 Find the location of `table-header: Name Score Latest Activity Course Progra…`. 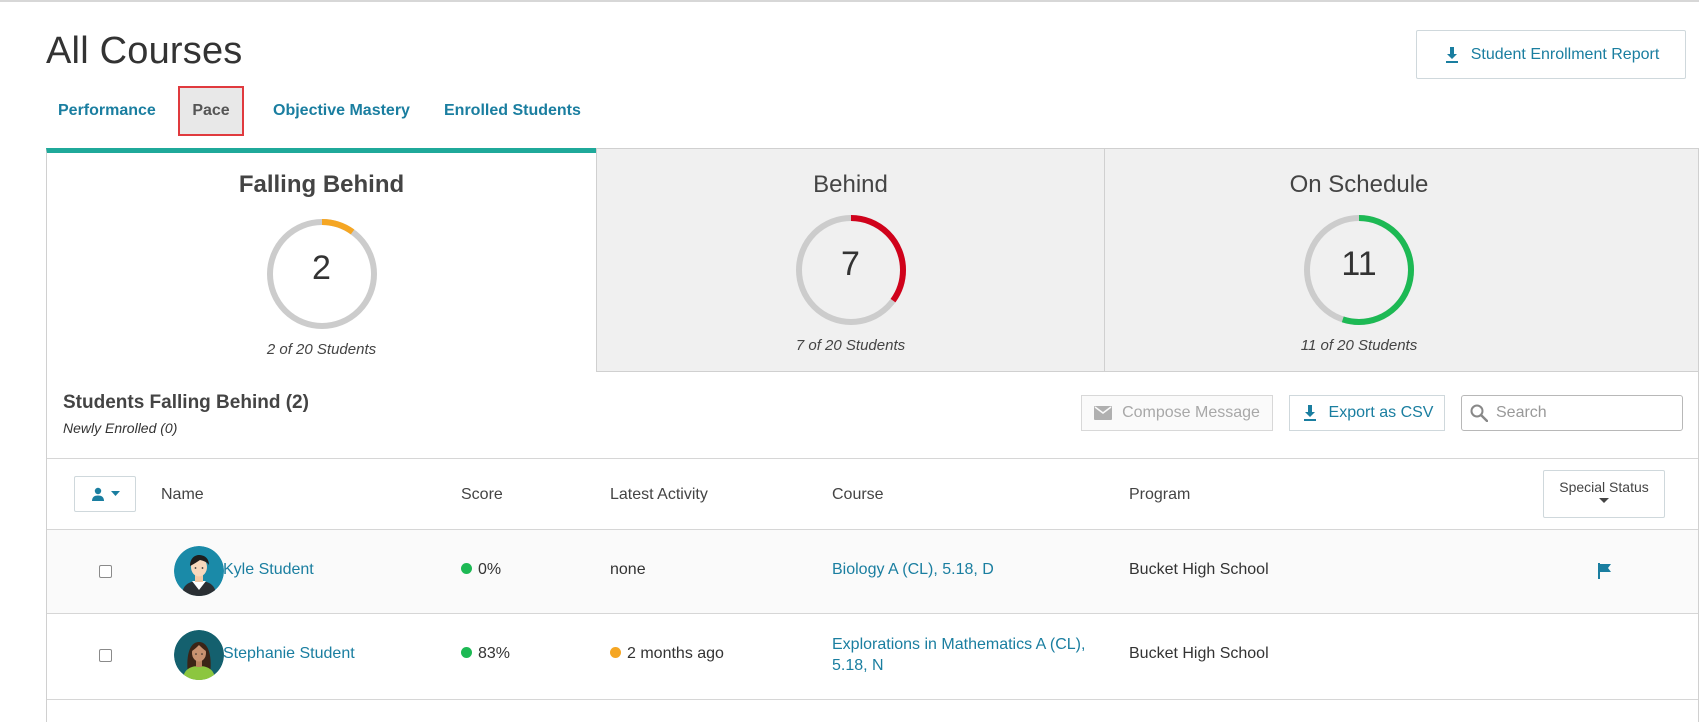

table-header: Name Score Latest Activity Course Progra… is located at coordinates (872, 494).